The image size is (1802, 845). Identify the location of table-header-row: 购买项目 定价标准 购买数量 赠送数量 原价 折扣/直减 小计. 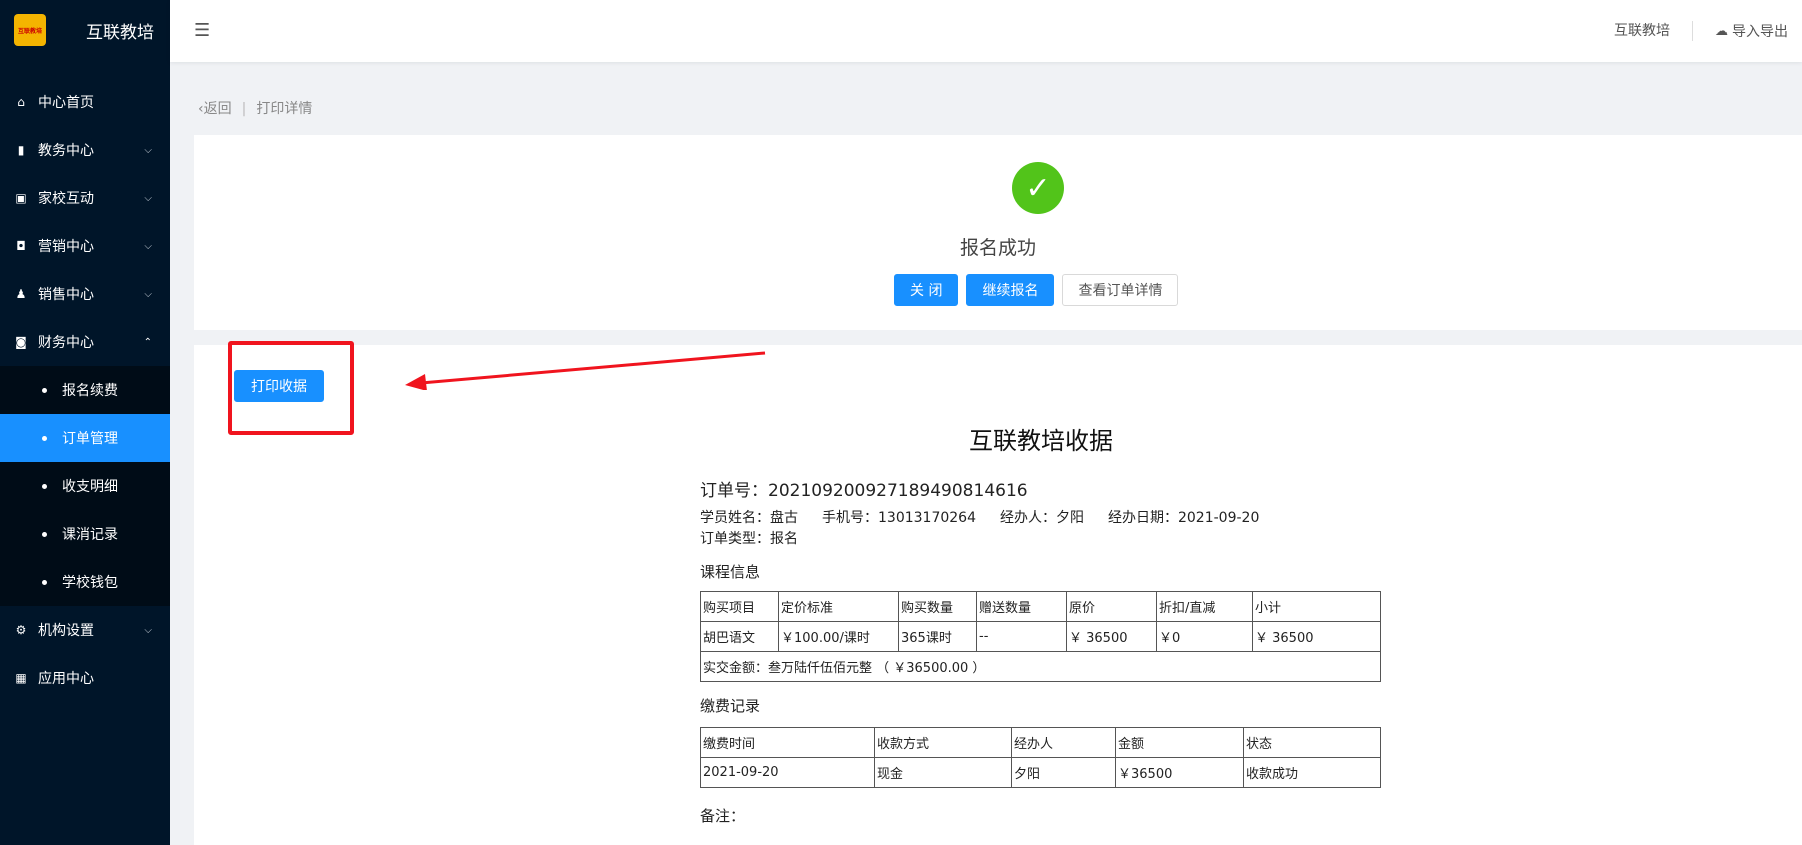
(1040, 606).